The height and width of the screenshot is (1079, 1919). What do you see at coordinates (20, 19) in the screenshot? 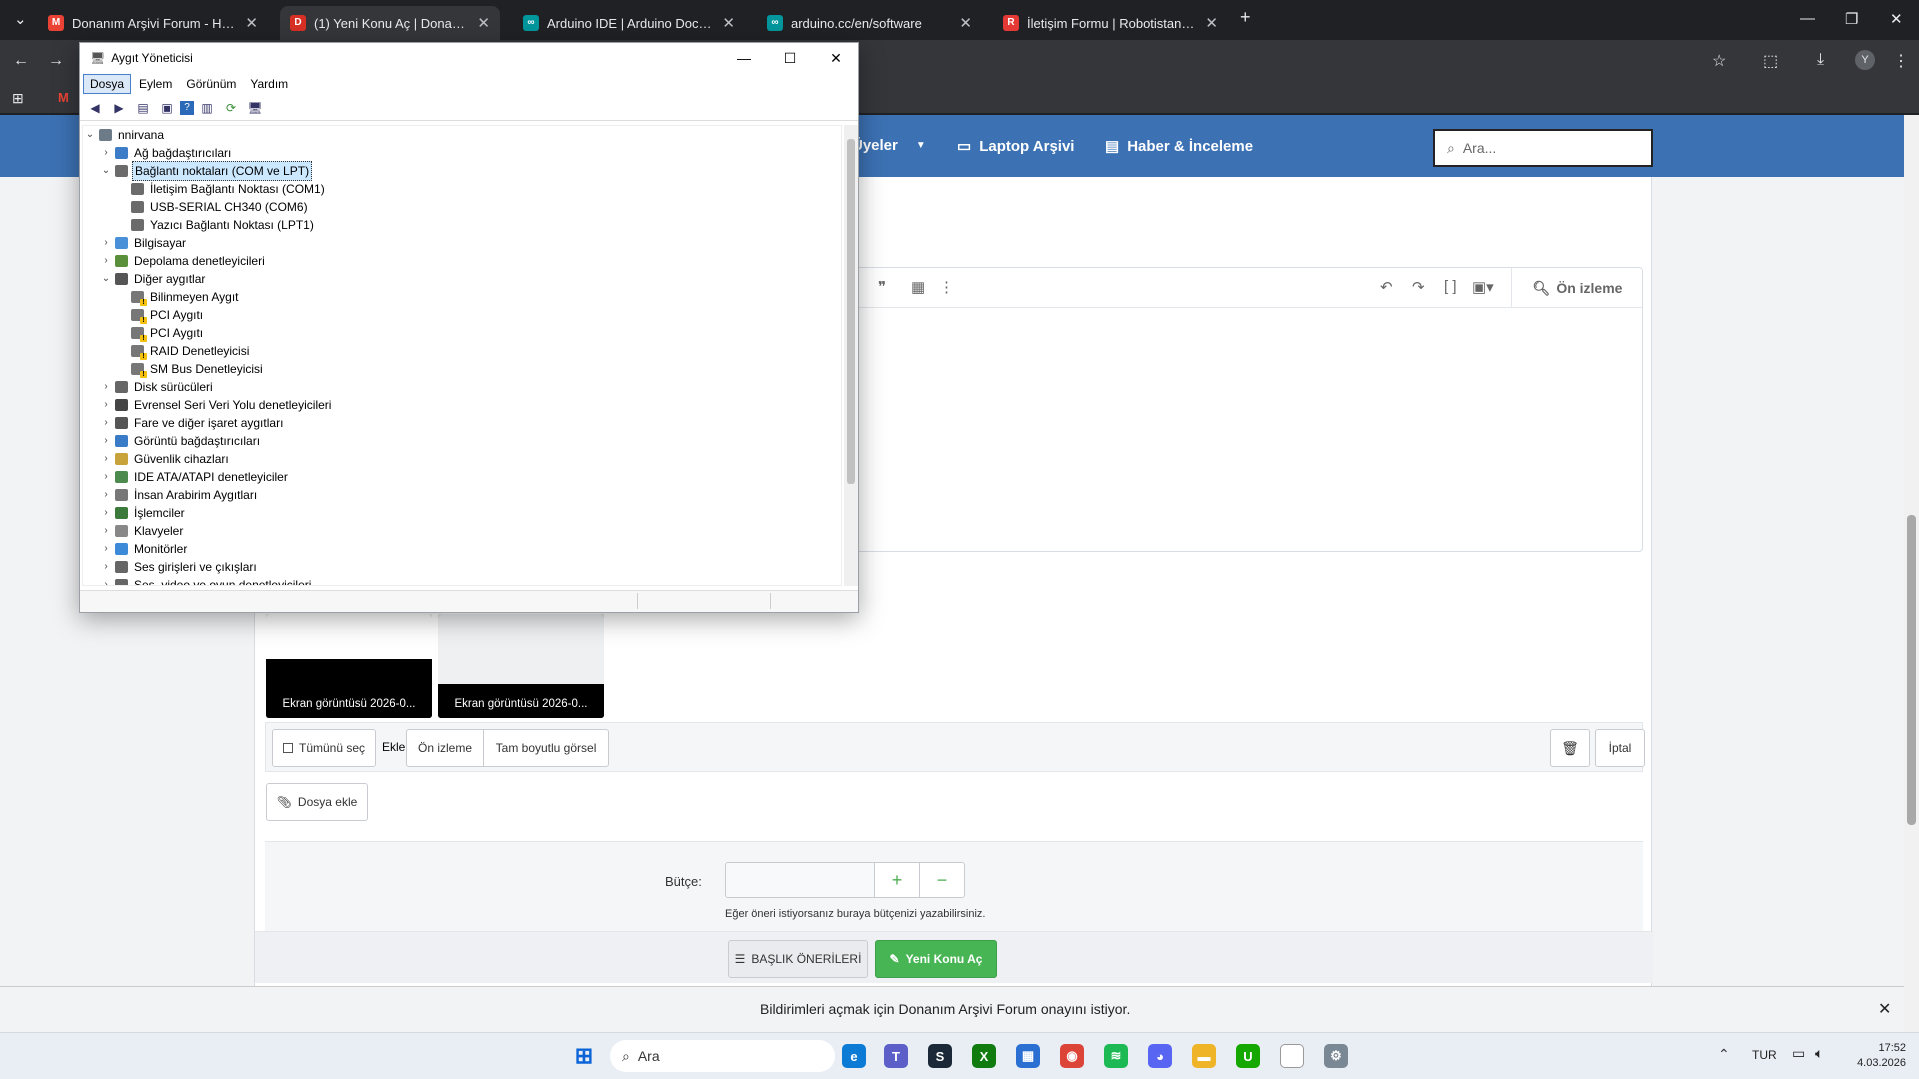
I see `tab-search-icon: ⌄` at bounding box center [20, 19].